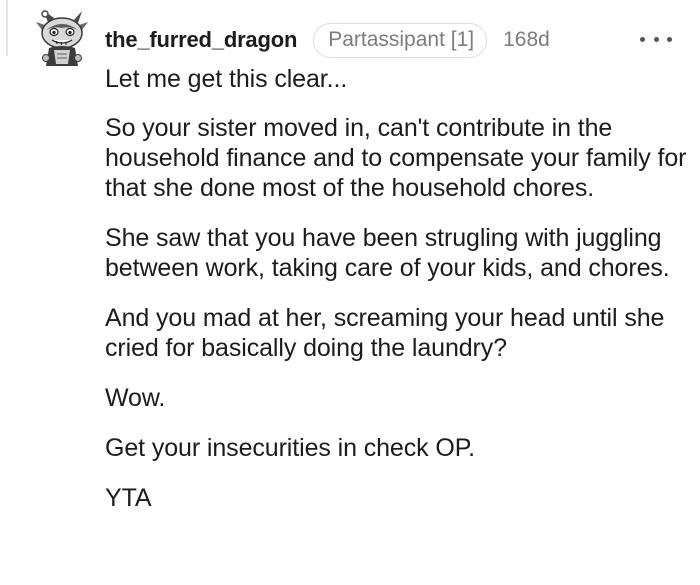 The image size is (700, 585). Describe the element at coordinates (201, 40) in the screenshot. I see `username-link: the_furred_dragon` at that location.